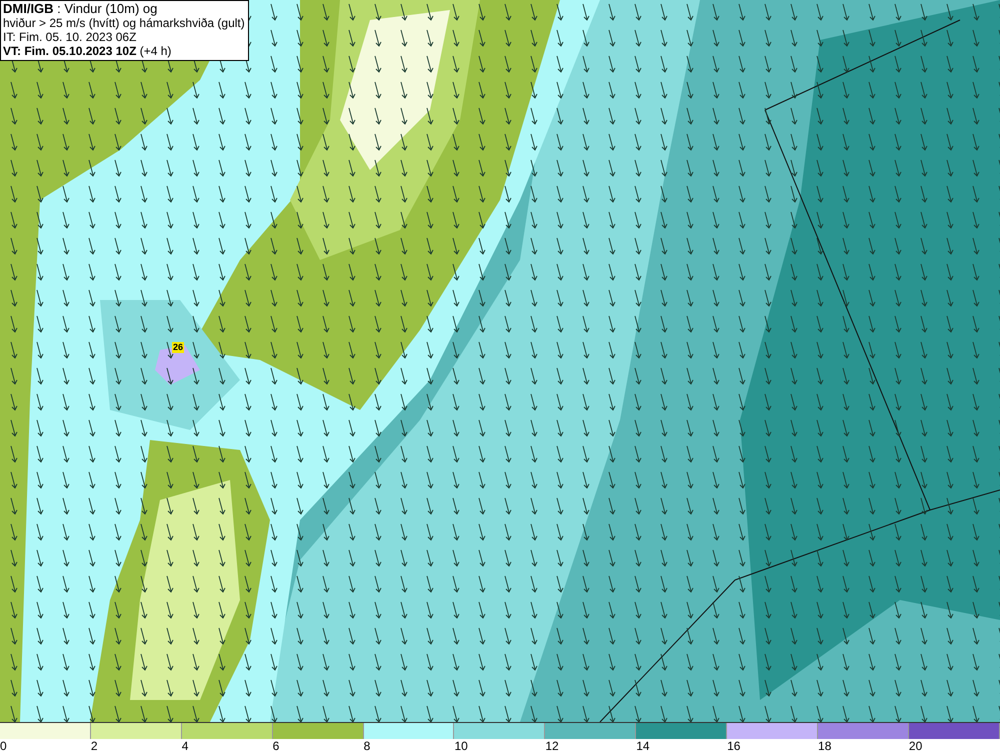 The height and width of the screenshot is (753, 1000). I want to click on scale-label: 10, so click(461, 746).